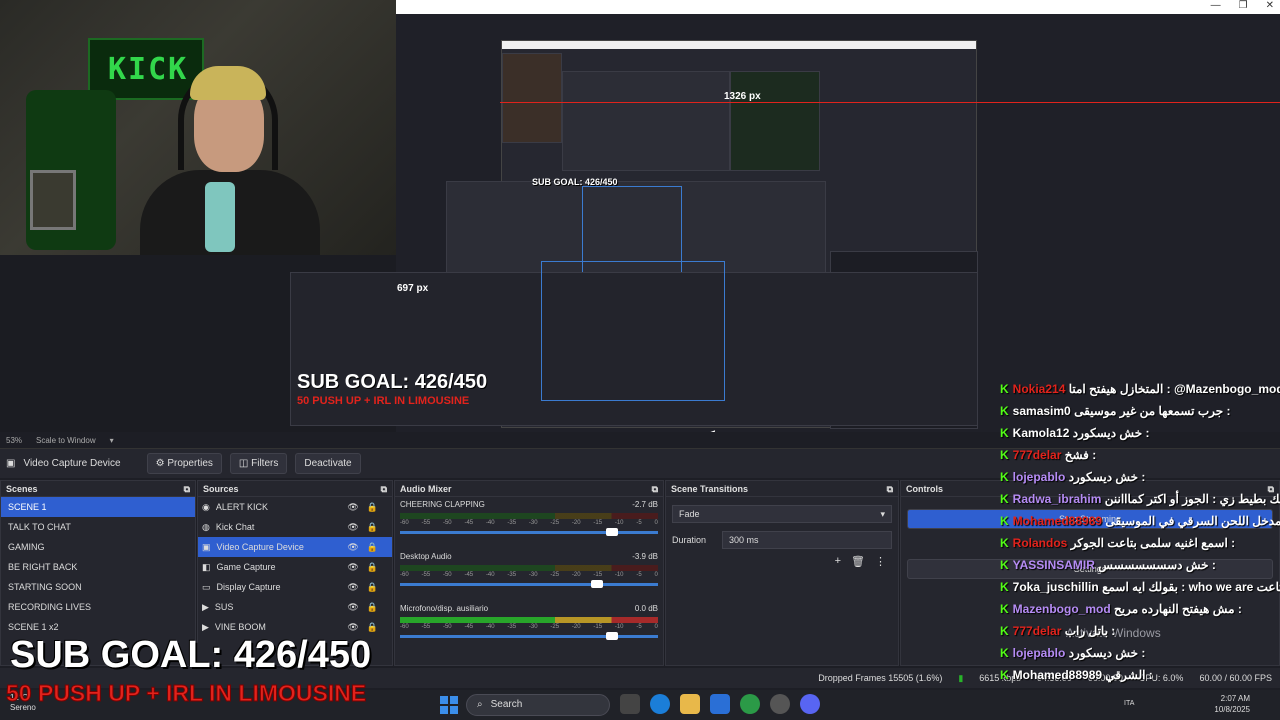  Describe the element at coordinates (98, 587) in the screenshot. I see `scene-item: STARTING SOON` at that location.